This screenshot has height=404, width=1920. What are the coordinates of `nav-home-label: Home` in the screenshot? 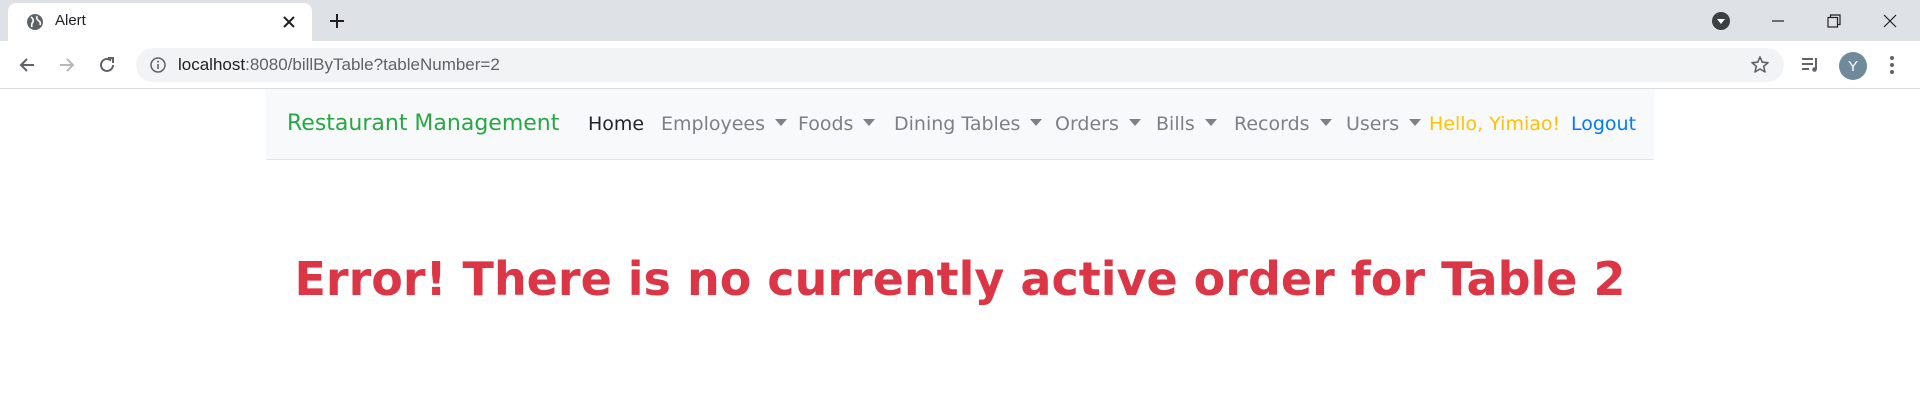 It's located at (616, 124).